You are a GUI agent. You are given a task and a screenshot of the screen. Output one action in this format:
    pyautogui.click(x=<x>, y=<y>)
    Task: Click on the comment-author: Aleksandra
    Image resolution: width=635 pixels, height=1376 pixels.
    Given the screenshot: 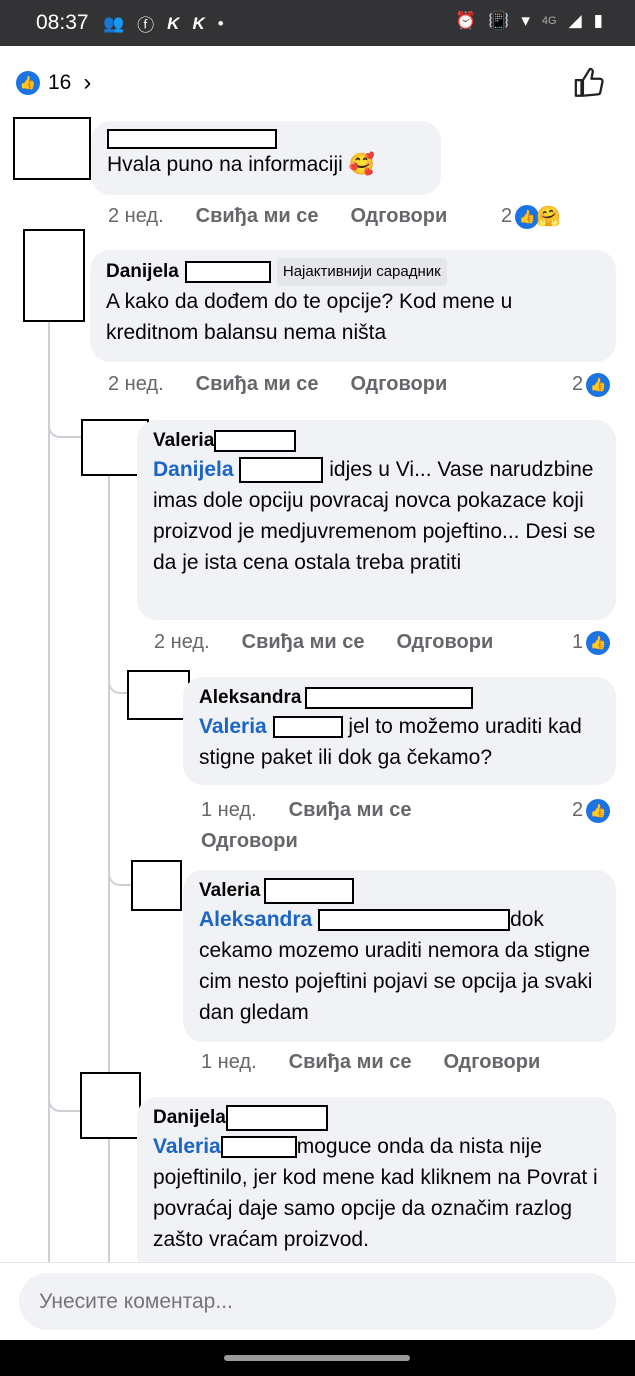 What is the action you would take?
    pyautogui.click(x=399, y=698)
    